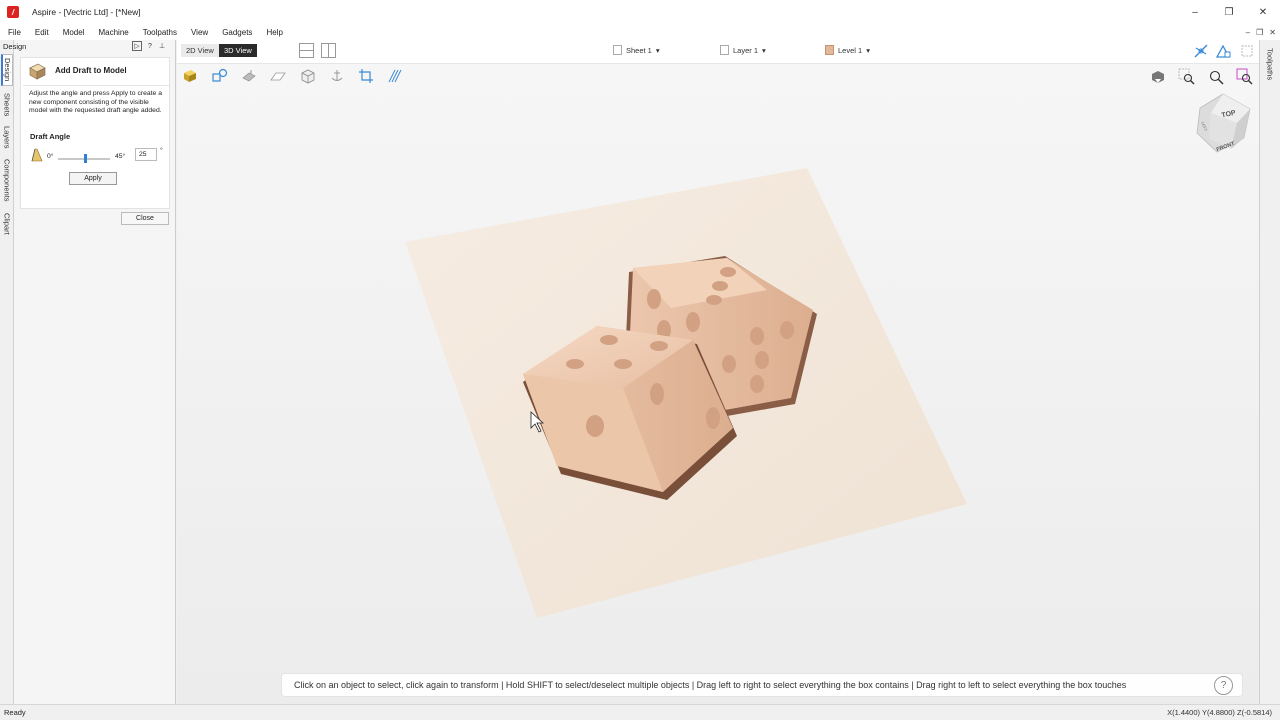 Image resolution: width=1280 pixels, height=720 pixels. Describe the element at coordinates (88, 46) in the screenshot. I see `panel-header: Design ▷ ? ⊥` at that location.